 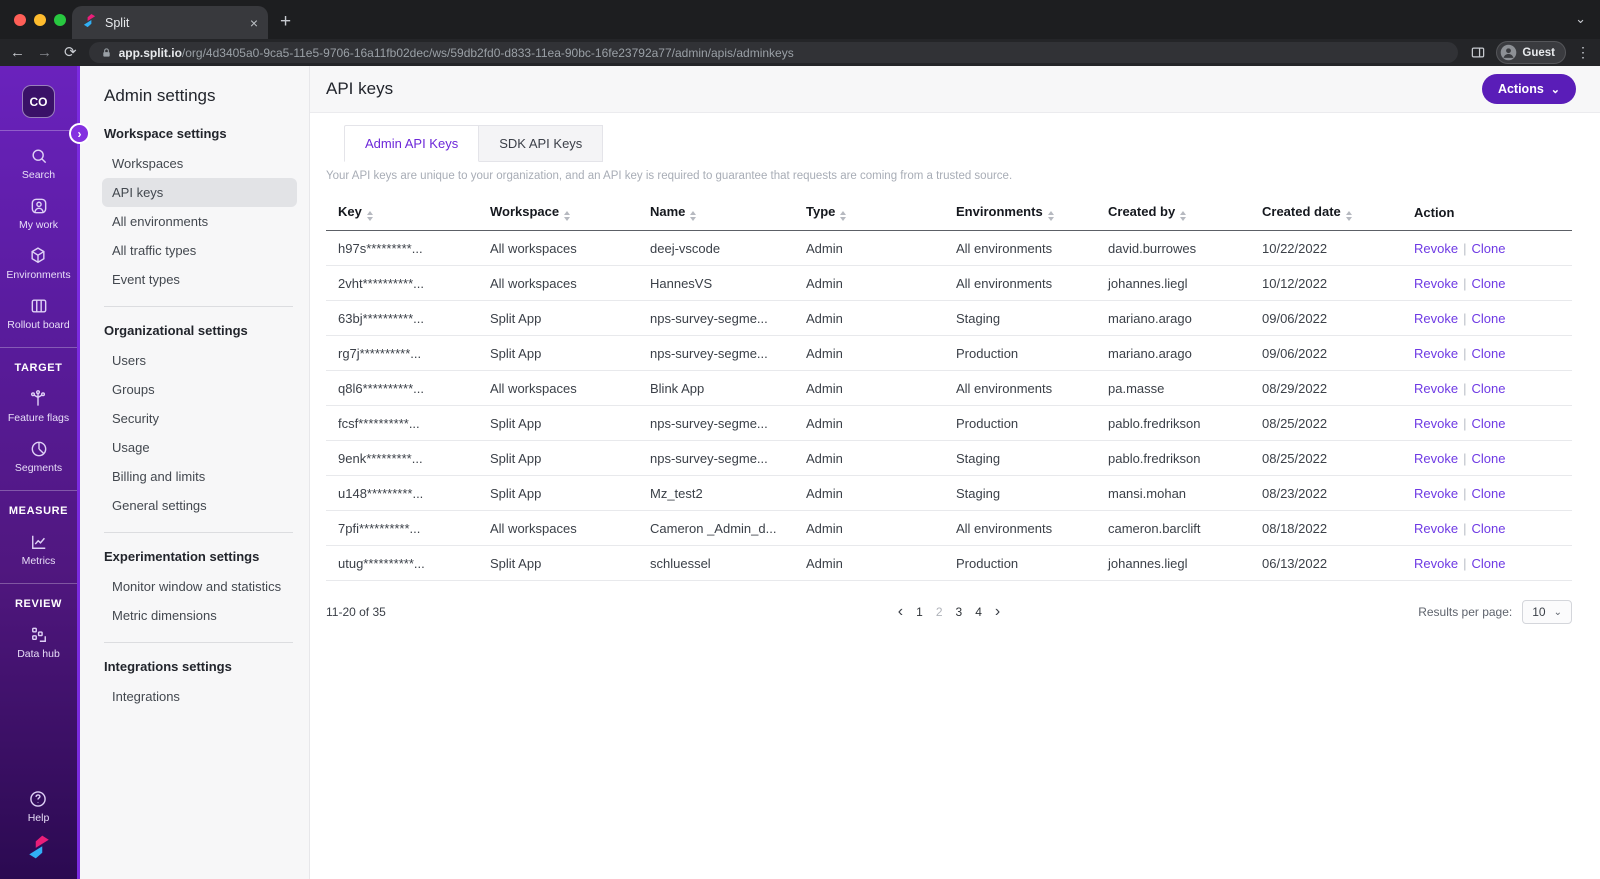 What do you see at coordinates (900, 612) in the screenshot?
I see `prev-page-icon: ‹` at bounding box center [900, 612].